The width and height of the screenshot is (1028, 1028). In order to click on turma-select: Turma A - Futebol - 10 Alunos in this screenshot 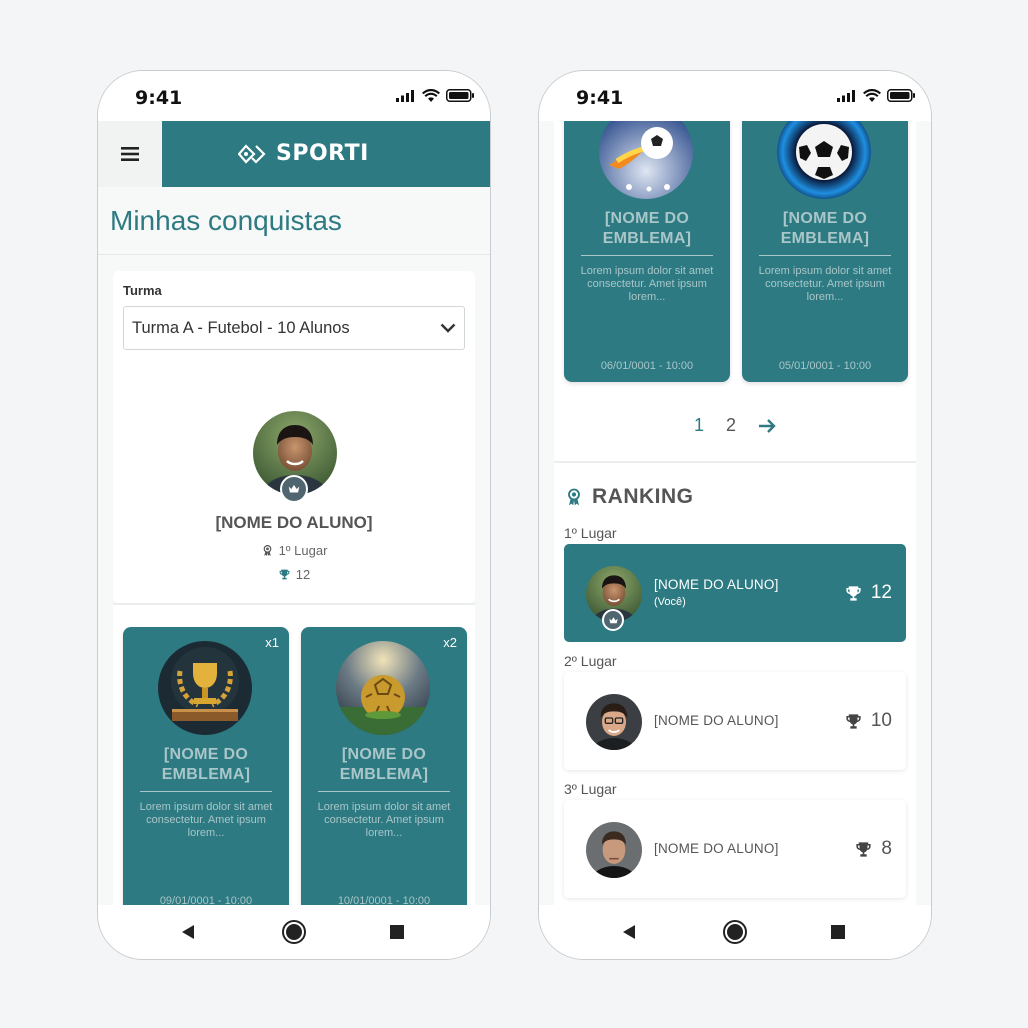, I will do `click(294, 328)`.